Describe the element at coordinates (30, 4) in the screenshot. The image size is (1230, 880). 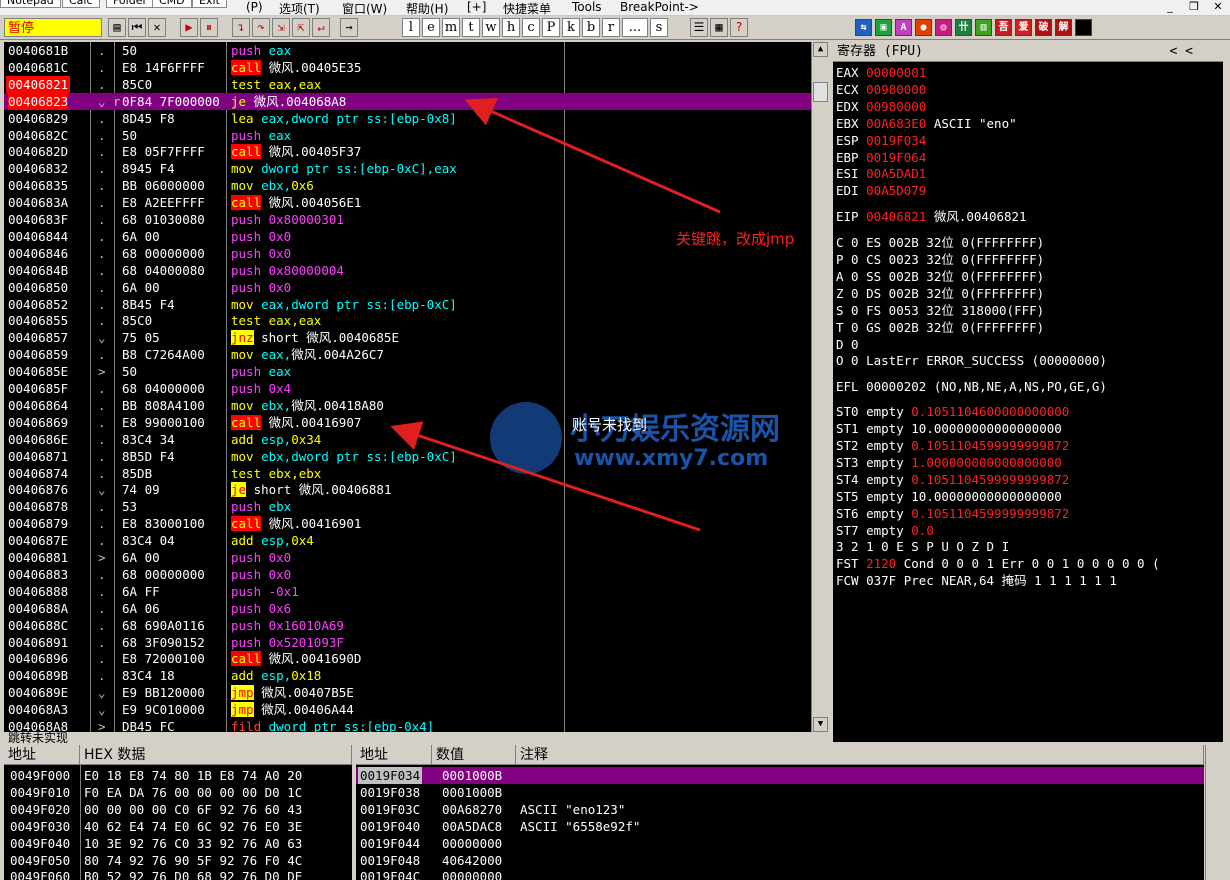
I see `notepad-button: Notepad` at that location.